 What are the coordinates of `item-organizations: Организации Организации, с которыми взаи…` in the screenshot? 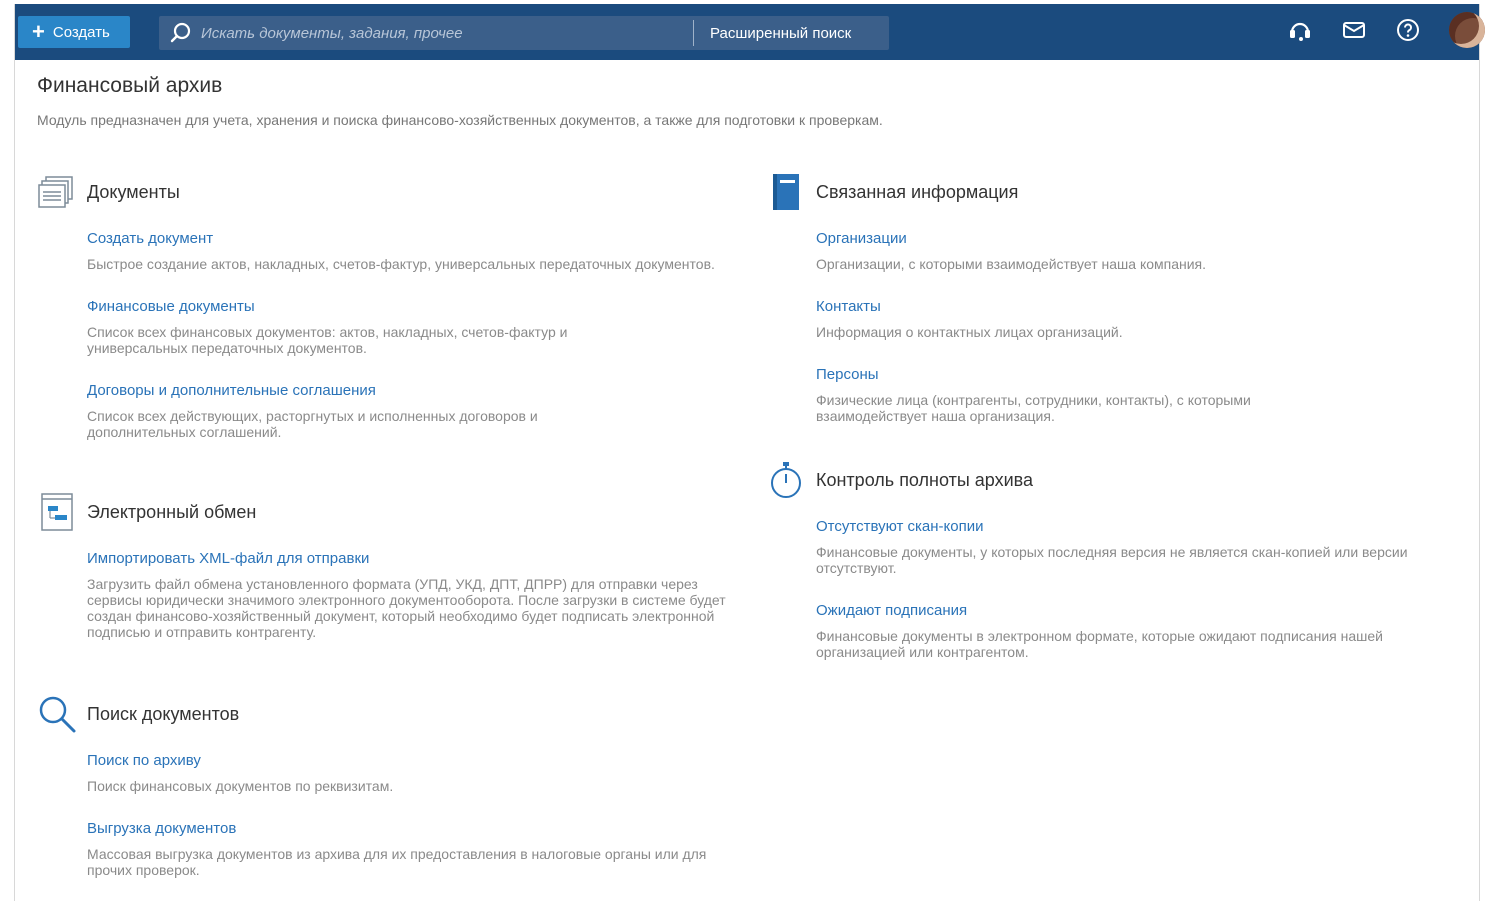 It's located at (1141, 251).